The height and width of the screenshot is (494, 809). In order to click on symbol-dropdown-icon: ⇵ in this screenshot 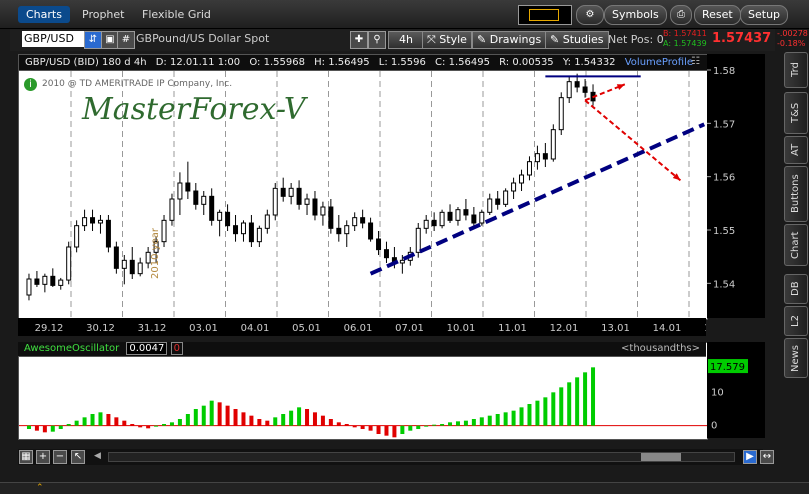, I will do `click(93, 40)`.